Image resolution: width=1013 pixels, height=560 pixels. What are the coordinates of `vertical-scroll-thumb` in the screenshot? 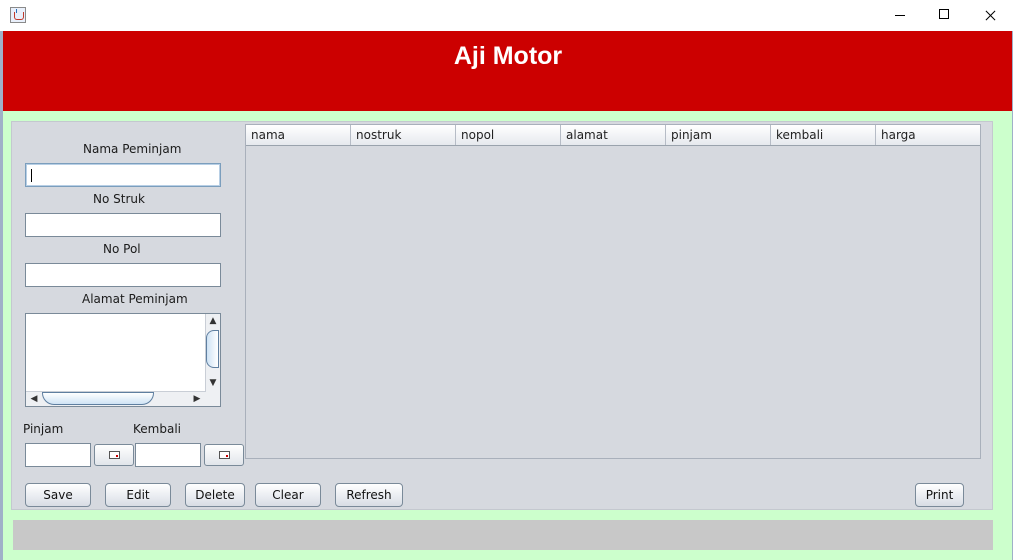 It's located at (212, 349).